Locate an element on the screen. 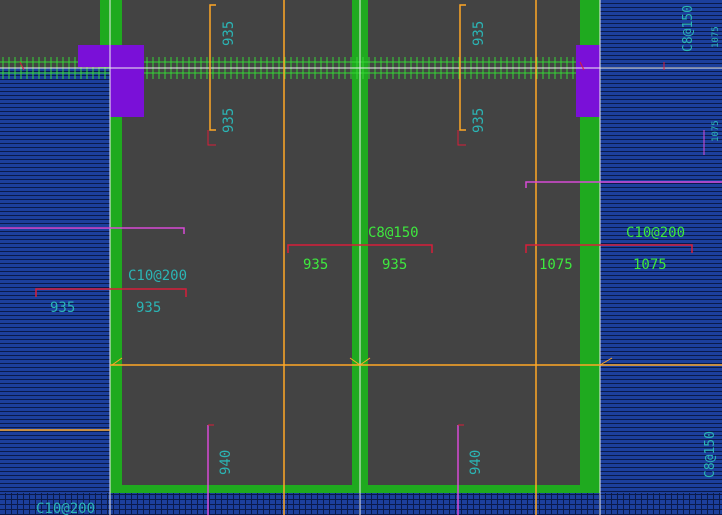  label-center-dim-right: 935 is located at coordinates (394, 265).